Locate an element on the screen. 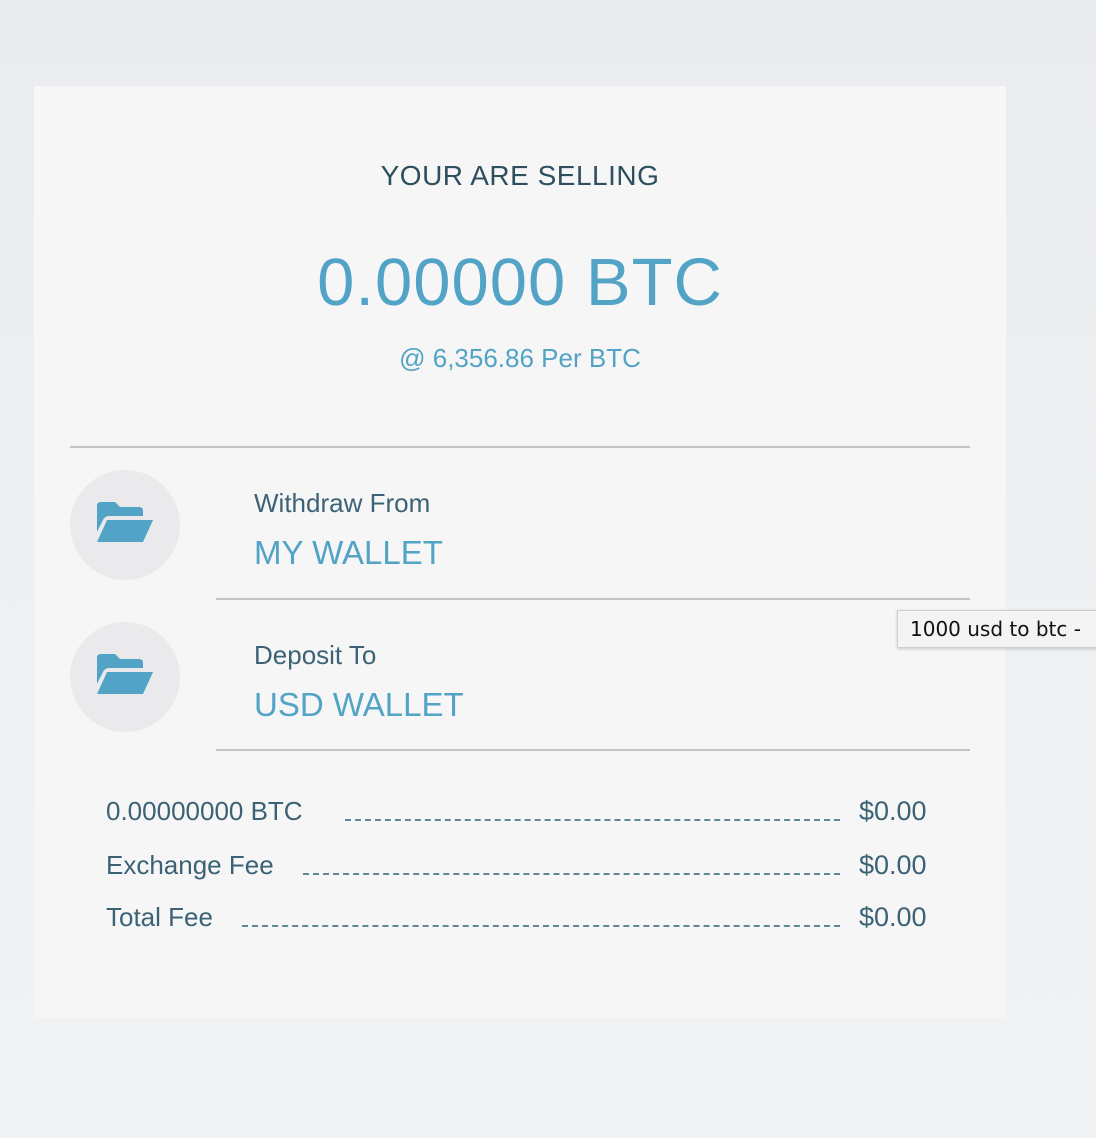 Image resolution: width=1096 pixels, height=1138 pixels. total-fee-label: Total Fee is located at coordinates (159, 917).